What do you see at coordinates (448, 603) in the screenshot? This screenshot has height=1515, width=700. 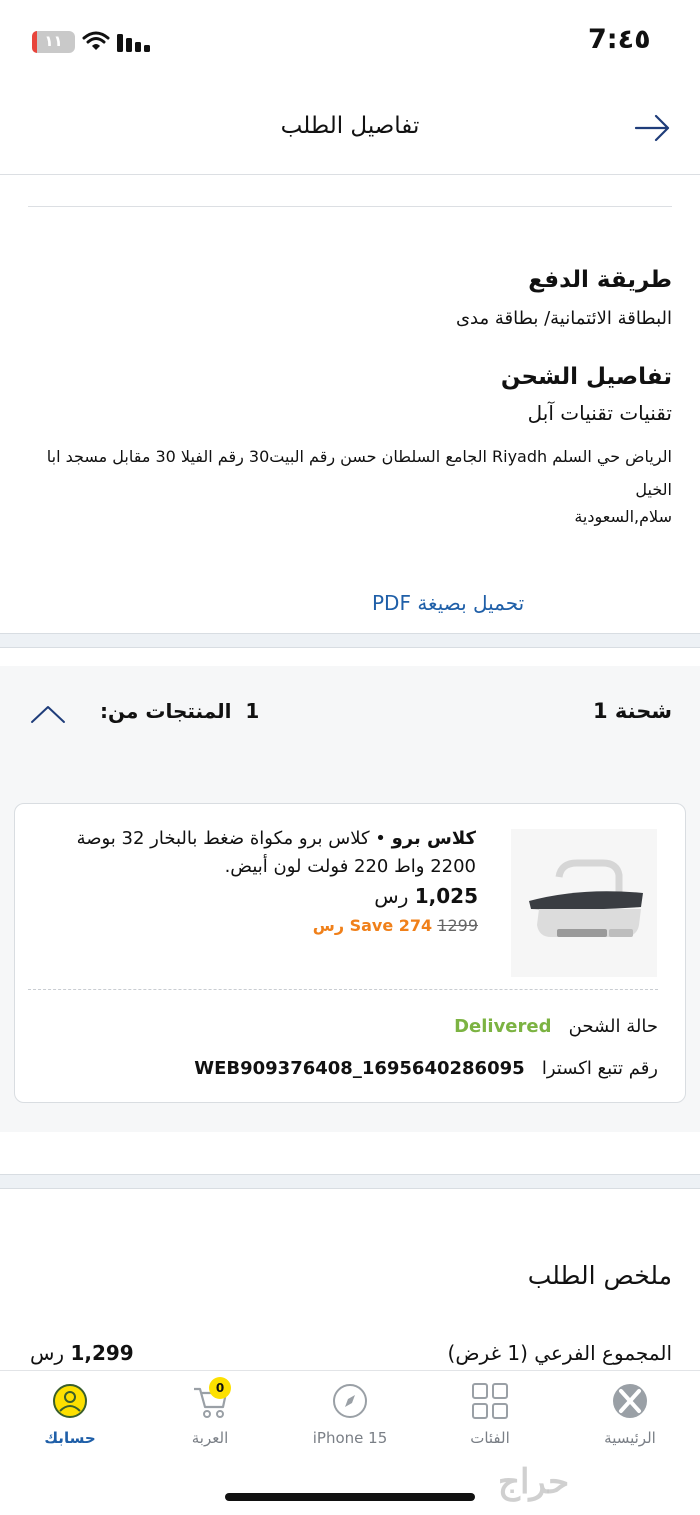 I see `download-pdf-link: تحميل بصيغة PDF` at bounding box center [448, 603].